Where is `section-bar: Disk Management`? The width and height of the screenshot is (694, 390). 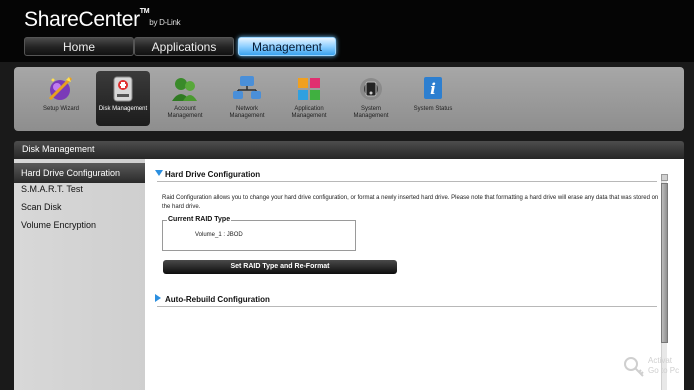
section-bar: Disk Management is located at coordinates (349, 150).